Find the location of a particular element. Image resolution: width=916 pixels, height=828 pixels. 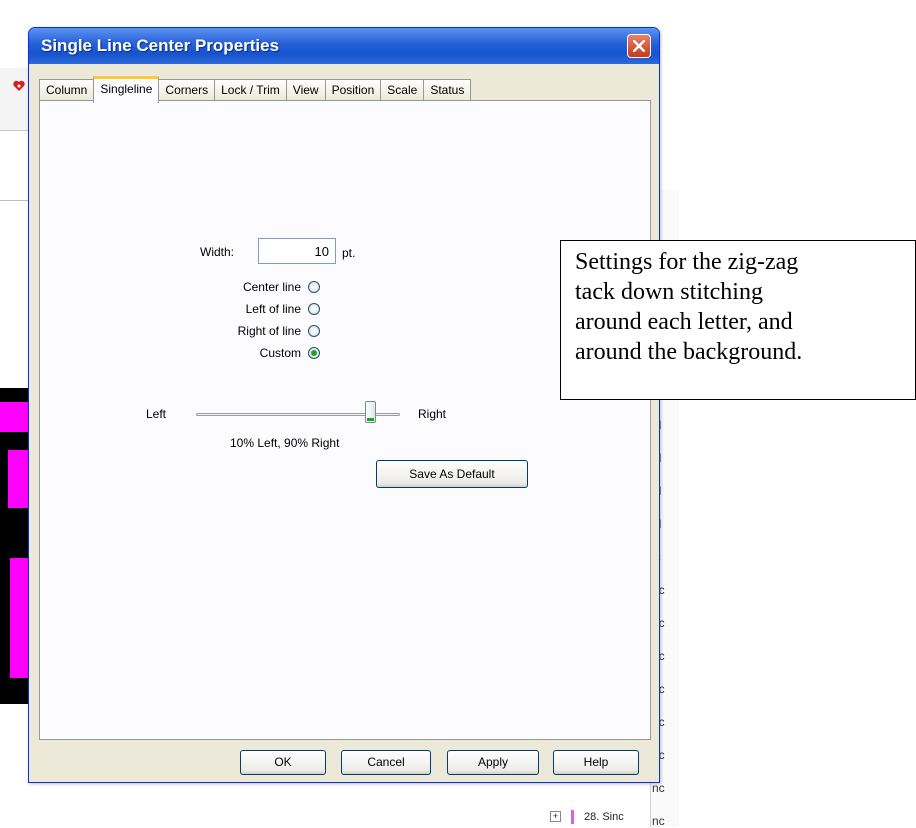

tab-scale: Scale is located at coordinates (402, 89).